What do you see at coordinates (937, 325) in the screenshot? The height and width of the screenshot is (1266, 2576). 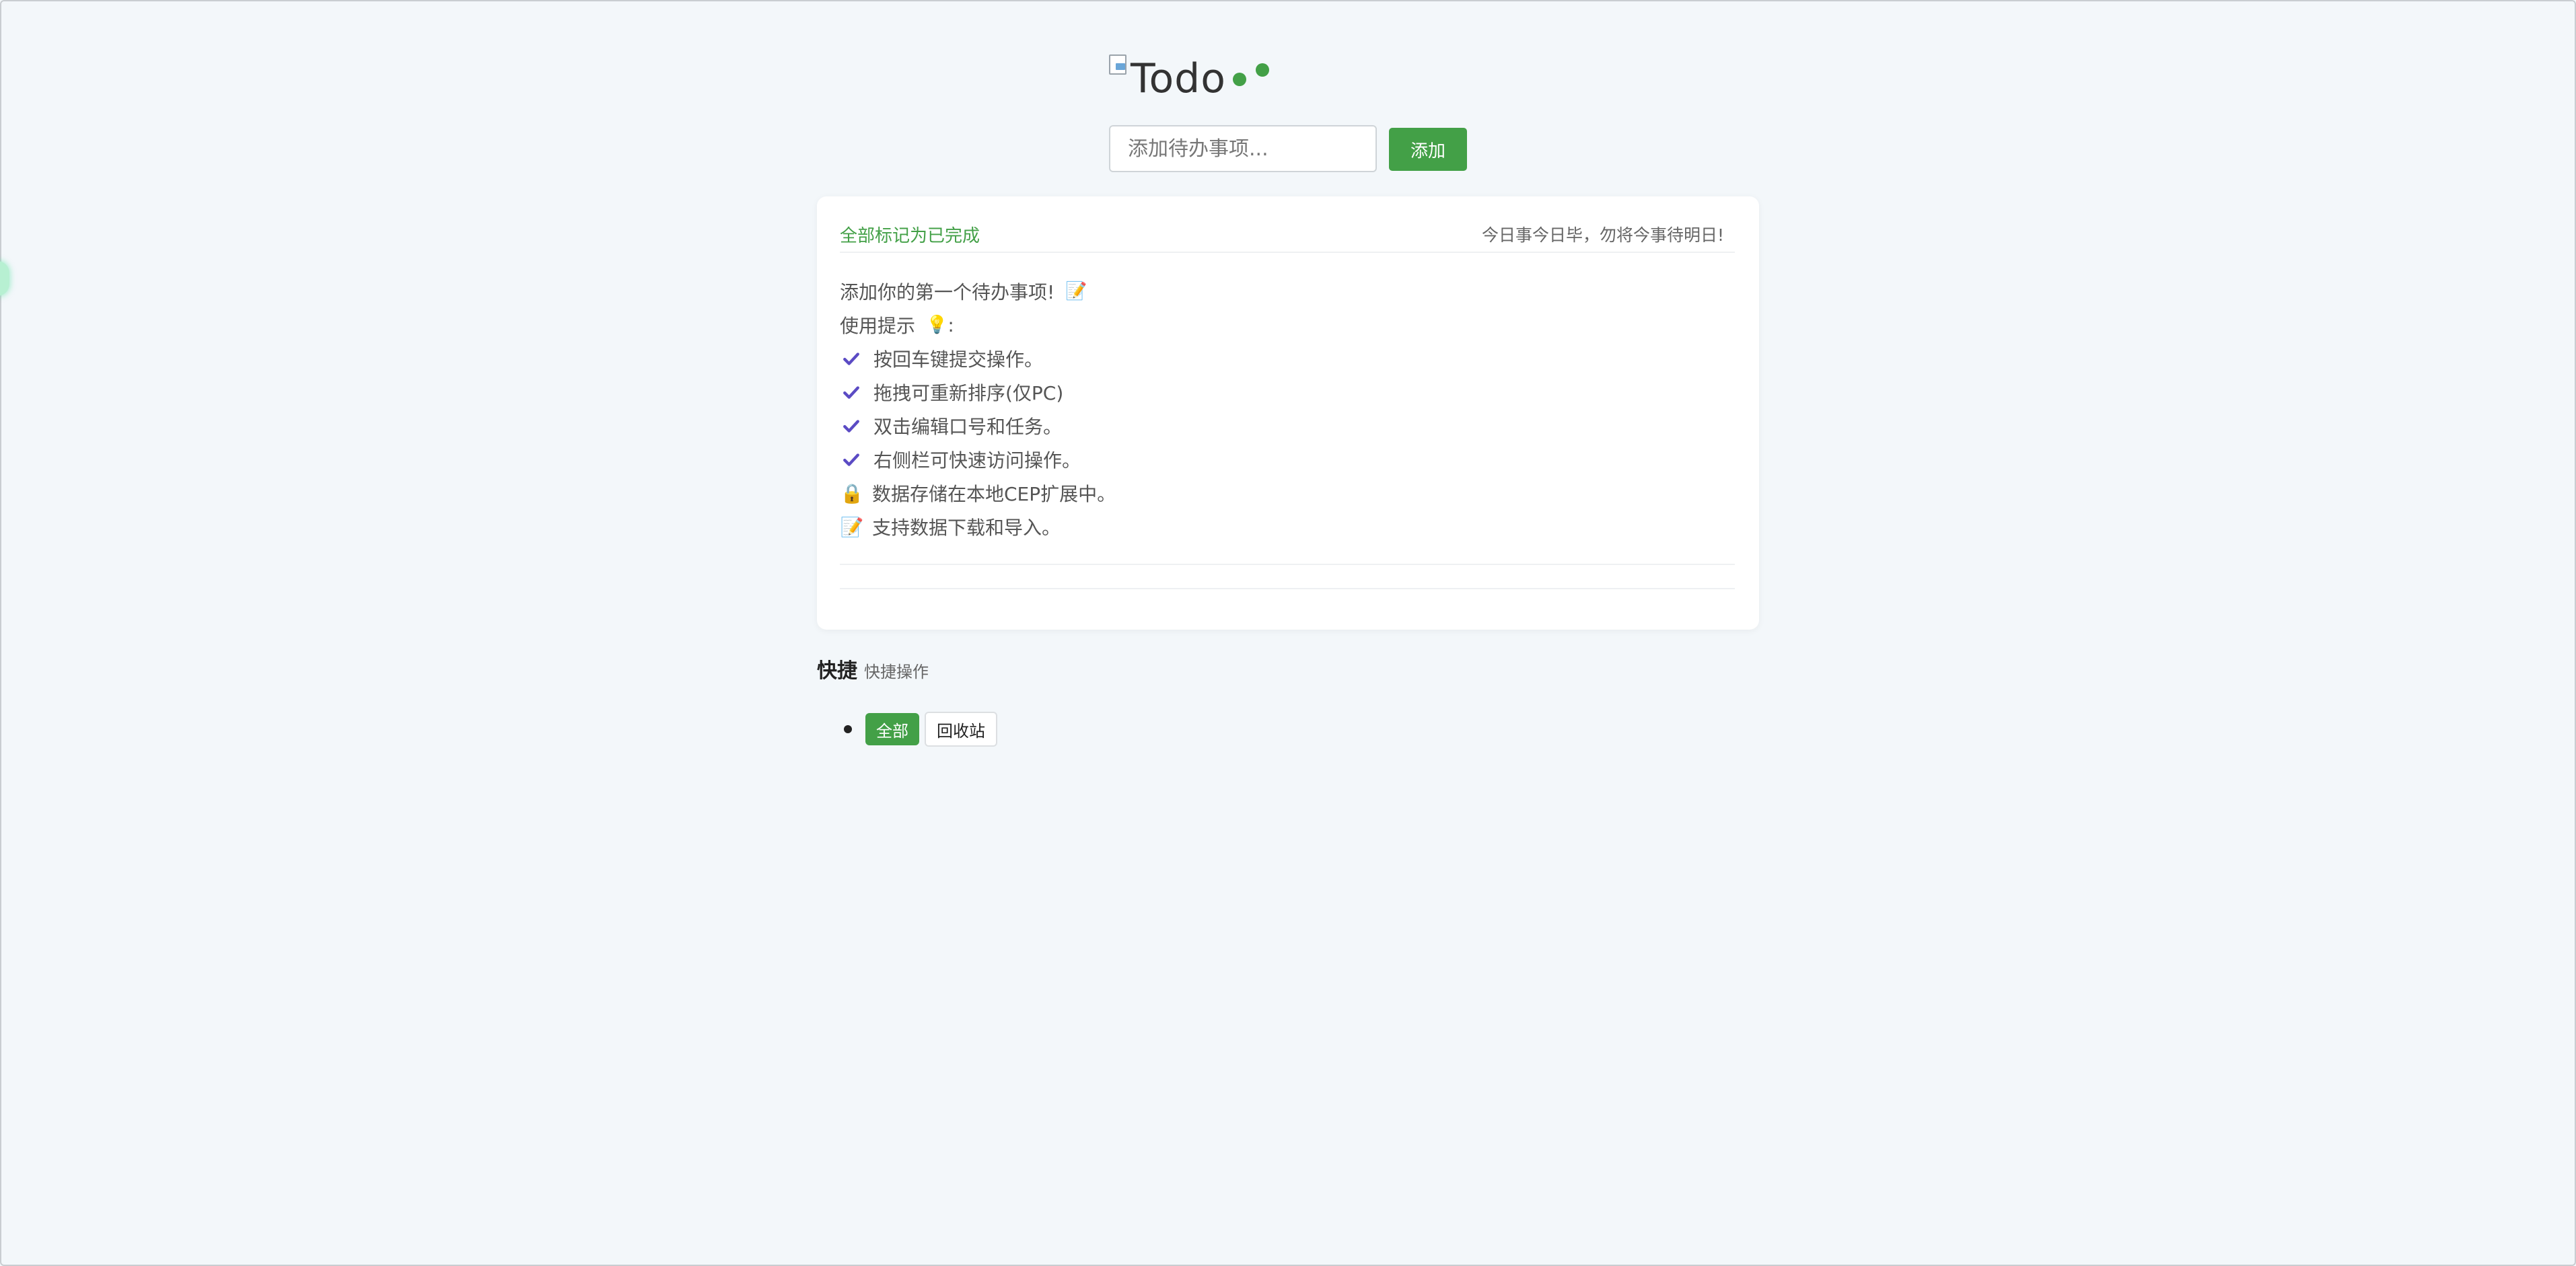 I see `lightbulb-icon: 💡` at bounding box center [937, 325].